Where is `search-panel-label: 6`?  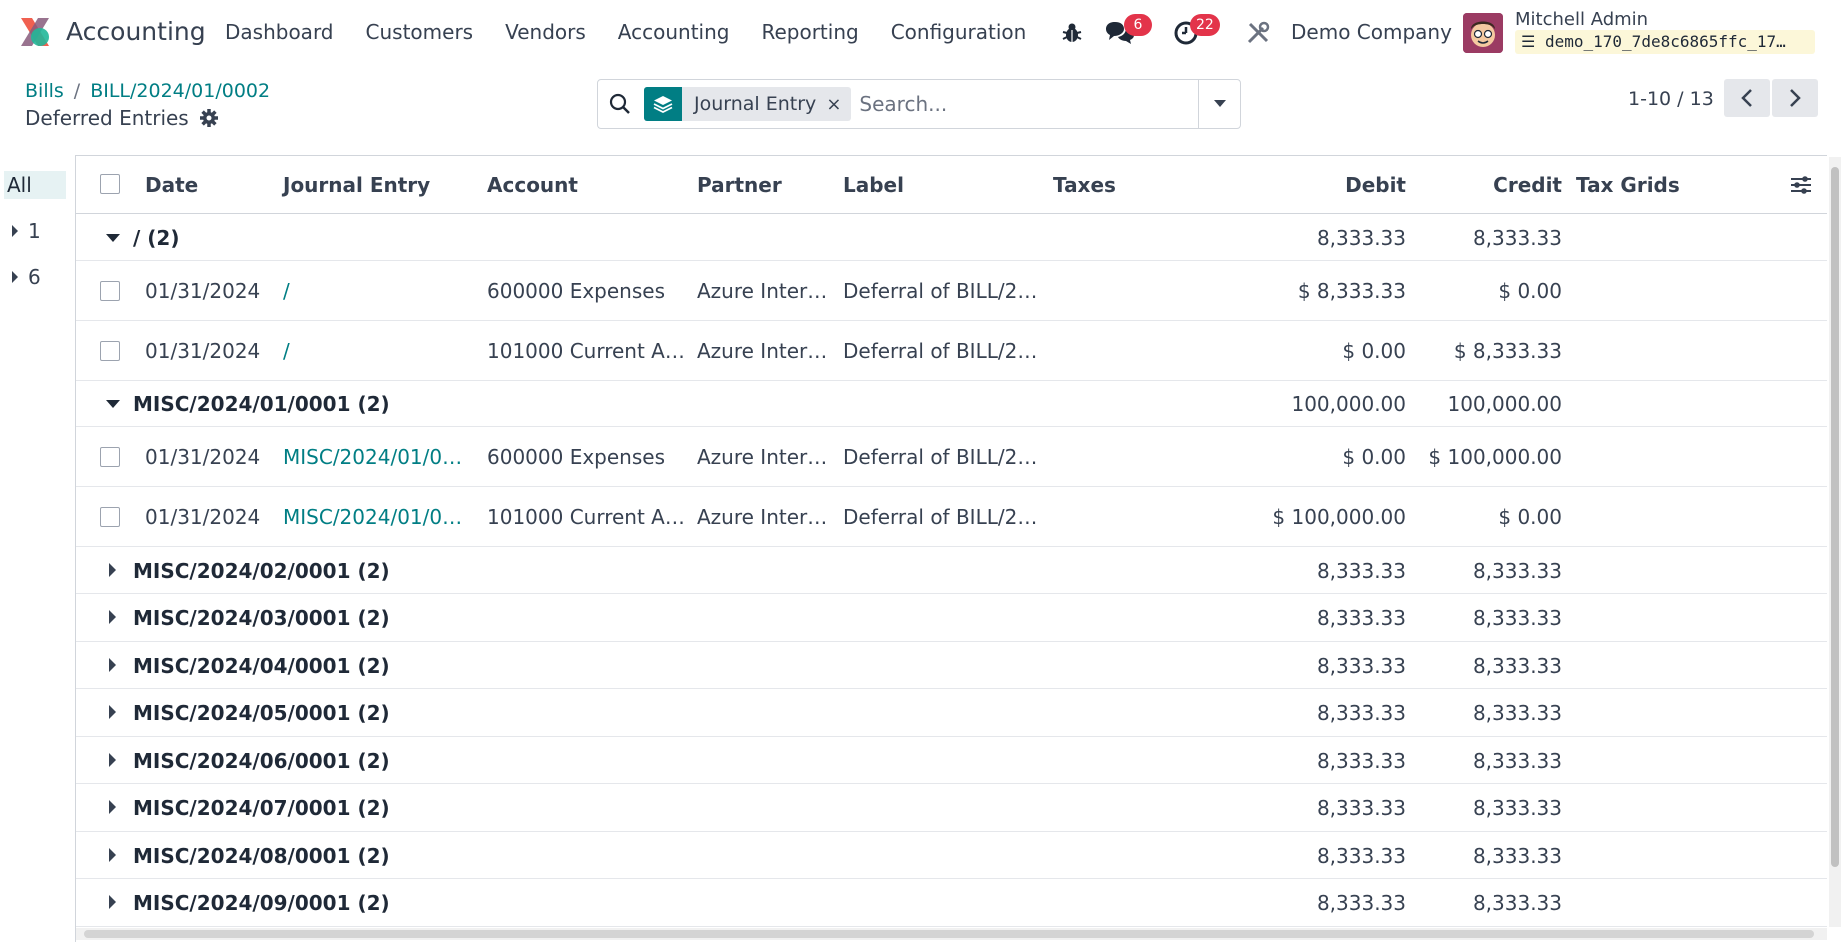
search-panel-label: 6 is located at coordinates (34, 277).